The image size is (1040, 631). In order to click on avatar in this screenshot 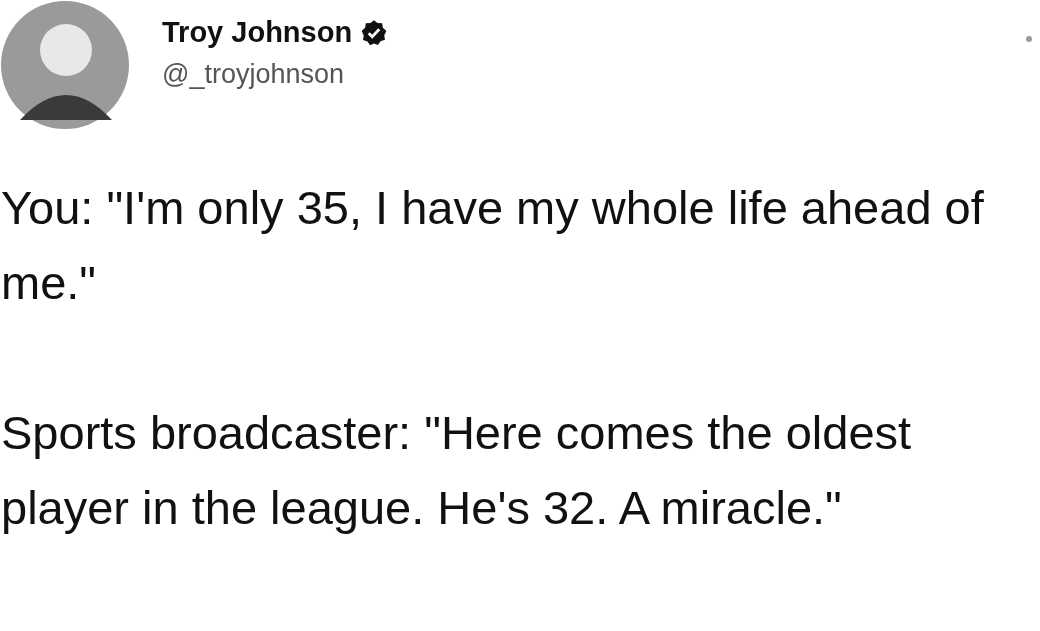, I will do `click(65, 65)`.